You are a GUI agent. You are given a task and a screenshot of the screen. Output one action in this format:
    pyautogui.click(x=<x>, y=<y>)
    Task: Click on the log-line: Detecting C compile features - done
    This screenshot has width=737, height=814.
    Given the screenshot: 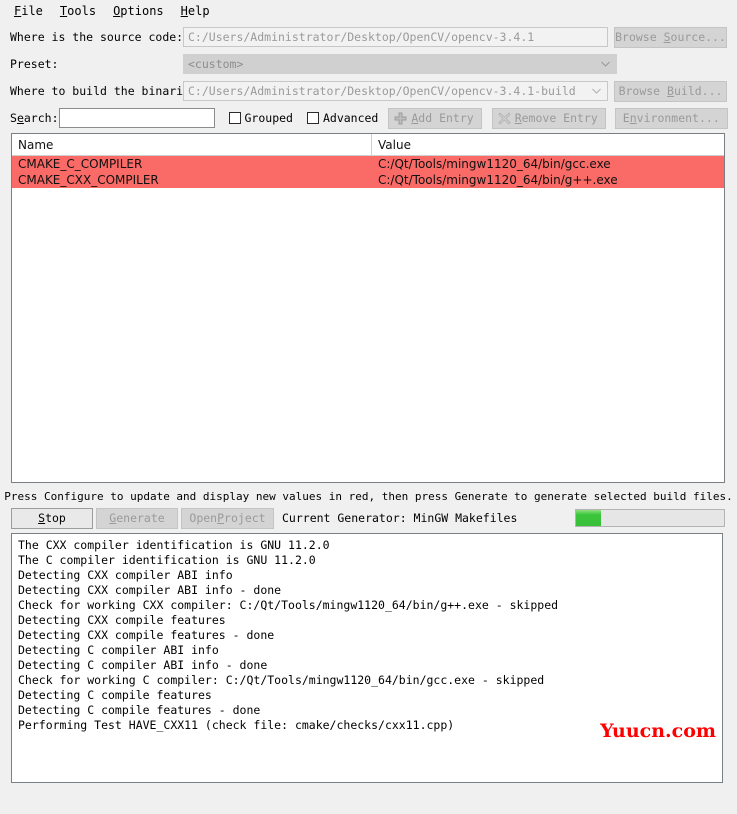 What is the action you would take?
    pyautogui.click(x=139, y=710)
    